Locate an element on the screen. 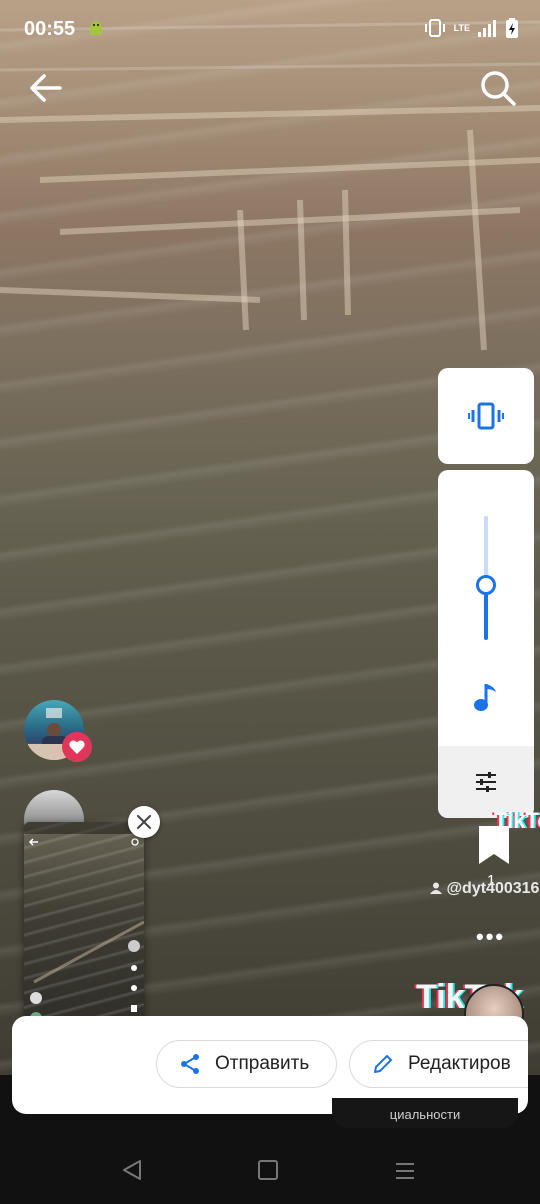 The width and height of the screenshot is (540, 1204). system-nav-bar is located at coordinates (270, 1172).